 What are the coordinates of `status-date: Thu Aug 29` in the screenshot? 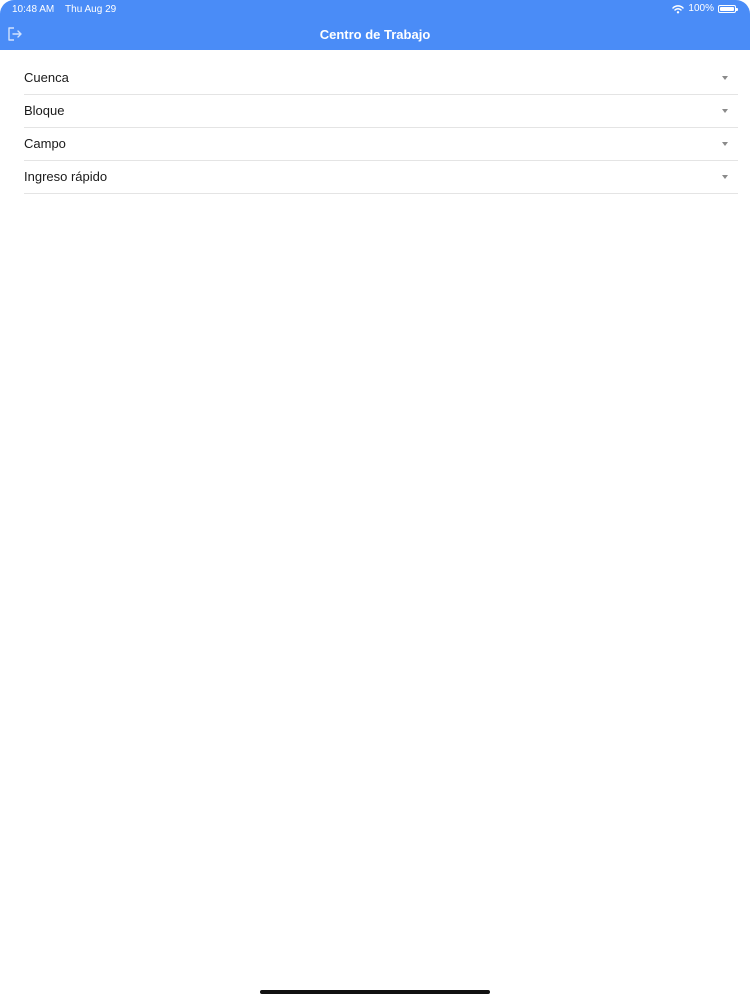 It's located at (91, 9).